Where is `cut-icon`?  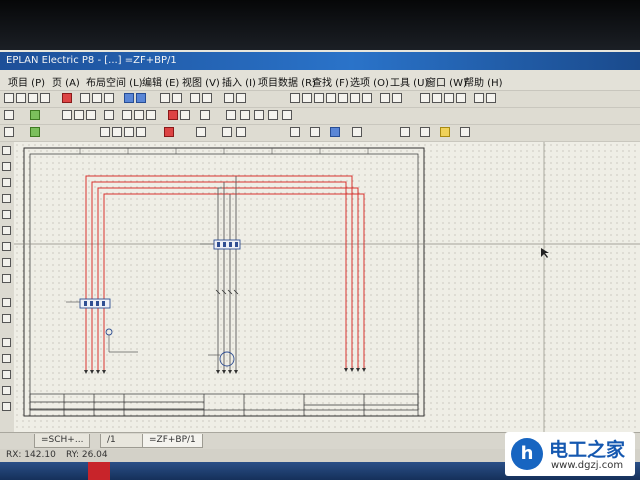
cut-icon is located at coordinates (85, 98).